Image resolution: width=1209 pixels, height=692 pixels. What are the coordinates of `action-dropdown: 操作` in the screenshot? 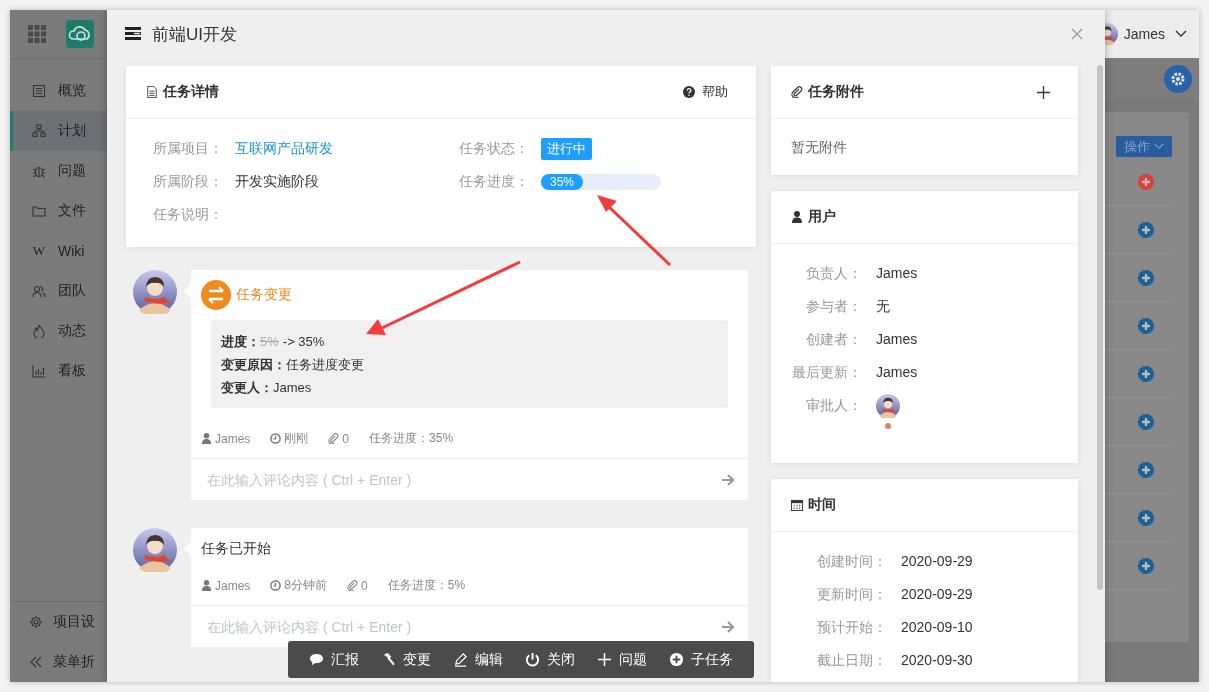 It's located at (1144, 146).